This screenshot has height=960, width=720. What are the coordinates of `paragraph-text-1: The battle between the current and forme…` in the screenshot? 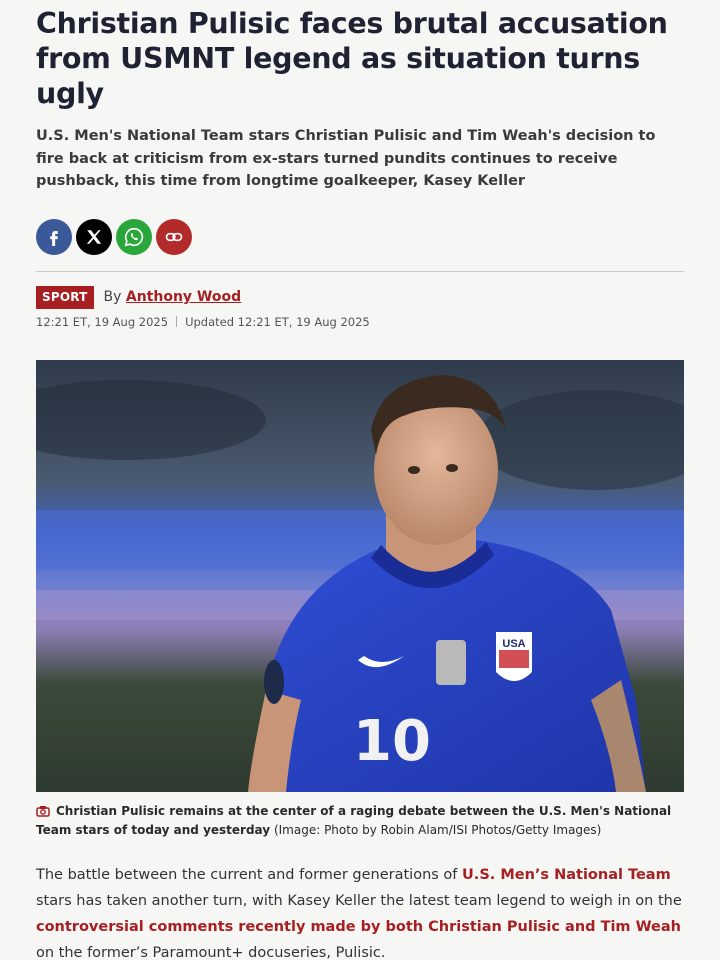 It's located at (249, 875).